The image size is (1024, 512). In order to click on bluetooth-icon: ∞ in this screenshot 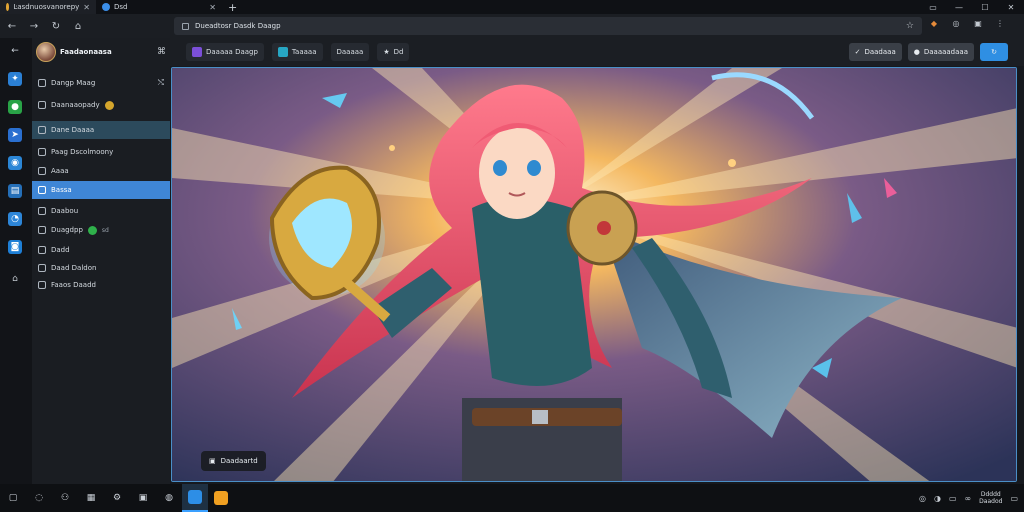, I will do `click(968, 498)`.